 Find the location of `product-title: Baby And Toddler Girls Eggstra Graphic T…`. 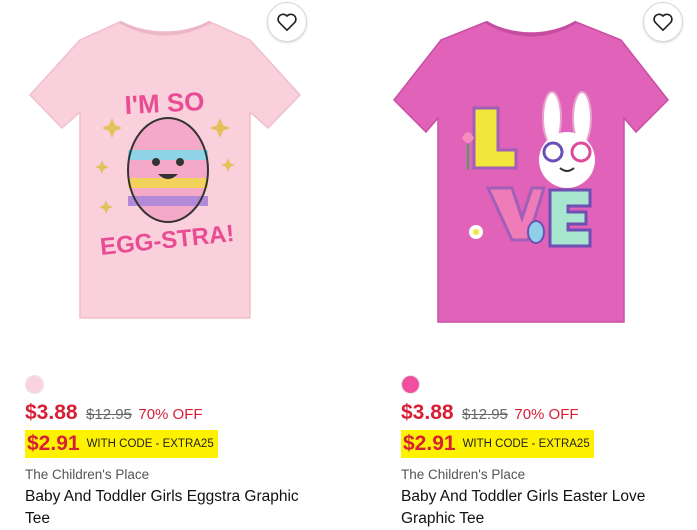

product-title: Baby And Toddler Girls Eggstra Graphic T… is located at coordinates (175, 508).